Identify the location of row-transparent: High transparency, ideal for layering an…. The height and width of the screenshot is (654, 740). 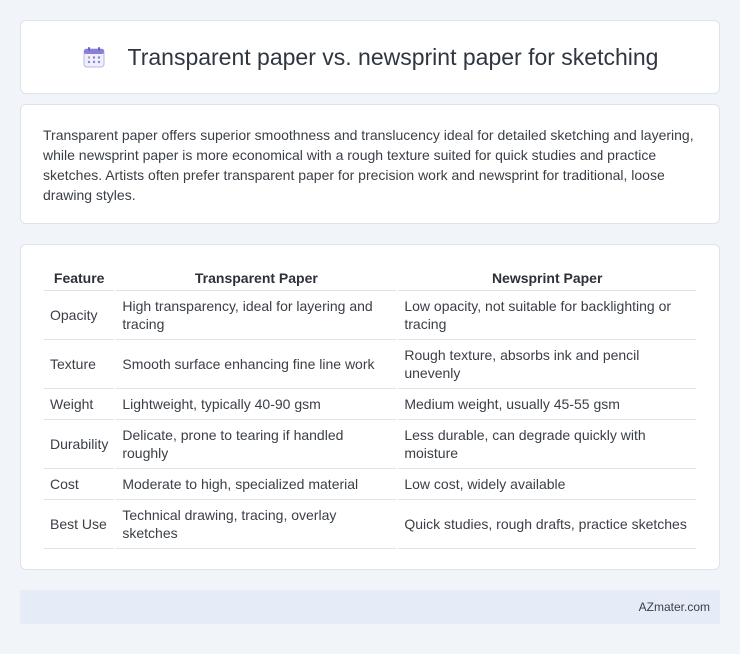
(256, 315).